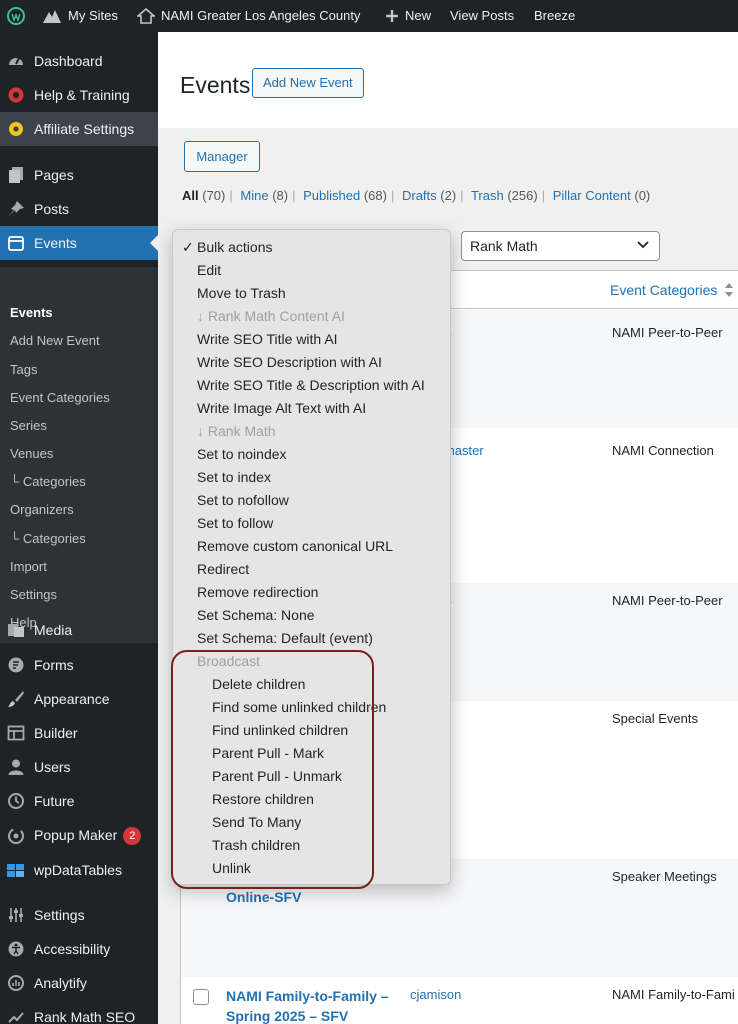  I want to click on bulk-action-option: Parent Pull - Mark, so click(268, 753).